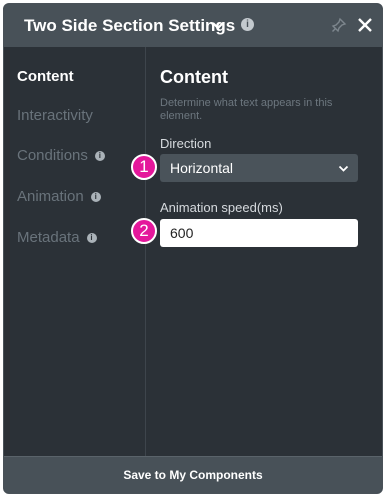 Image resolution: width=386 pixels, height=497 pixels. I want to click on sidebar-item-label: Conditions, so click(52, 155).